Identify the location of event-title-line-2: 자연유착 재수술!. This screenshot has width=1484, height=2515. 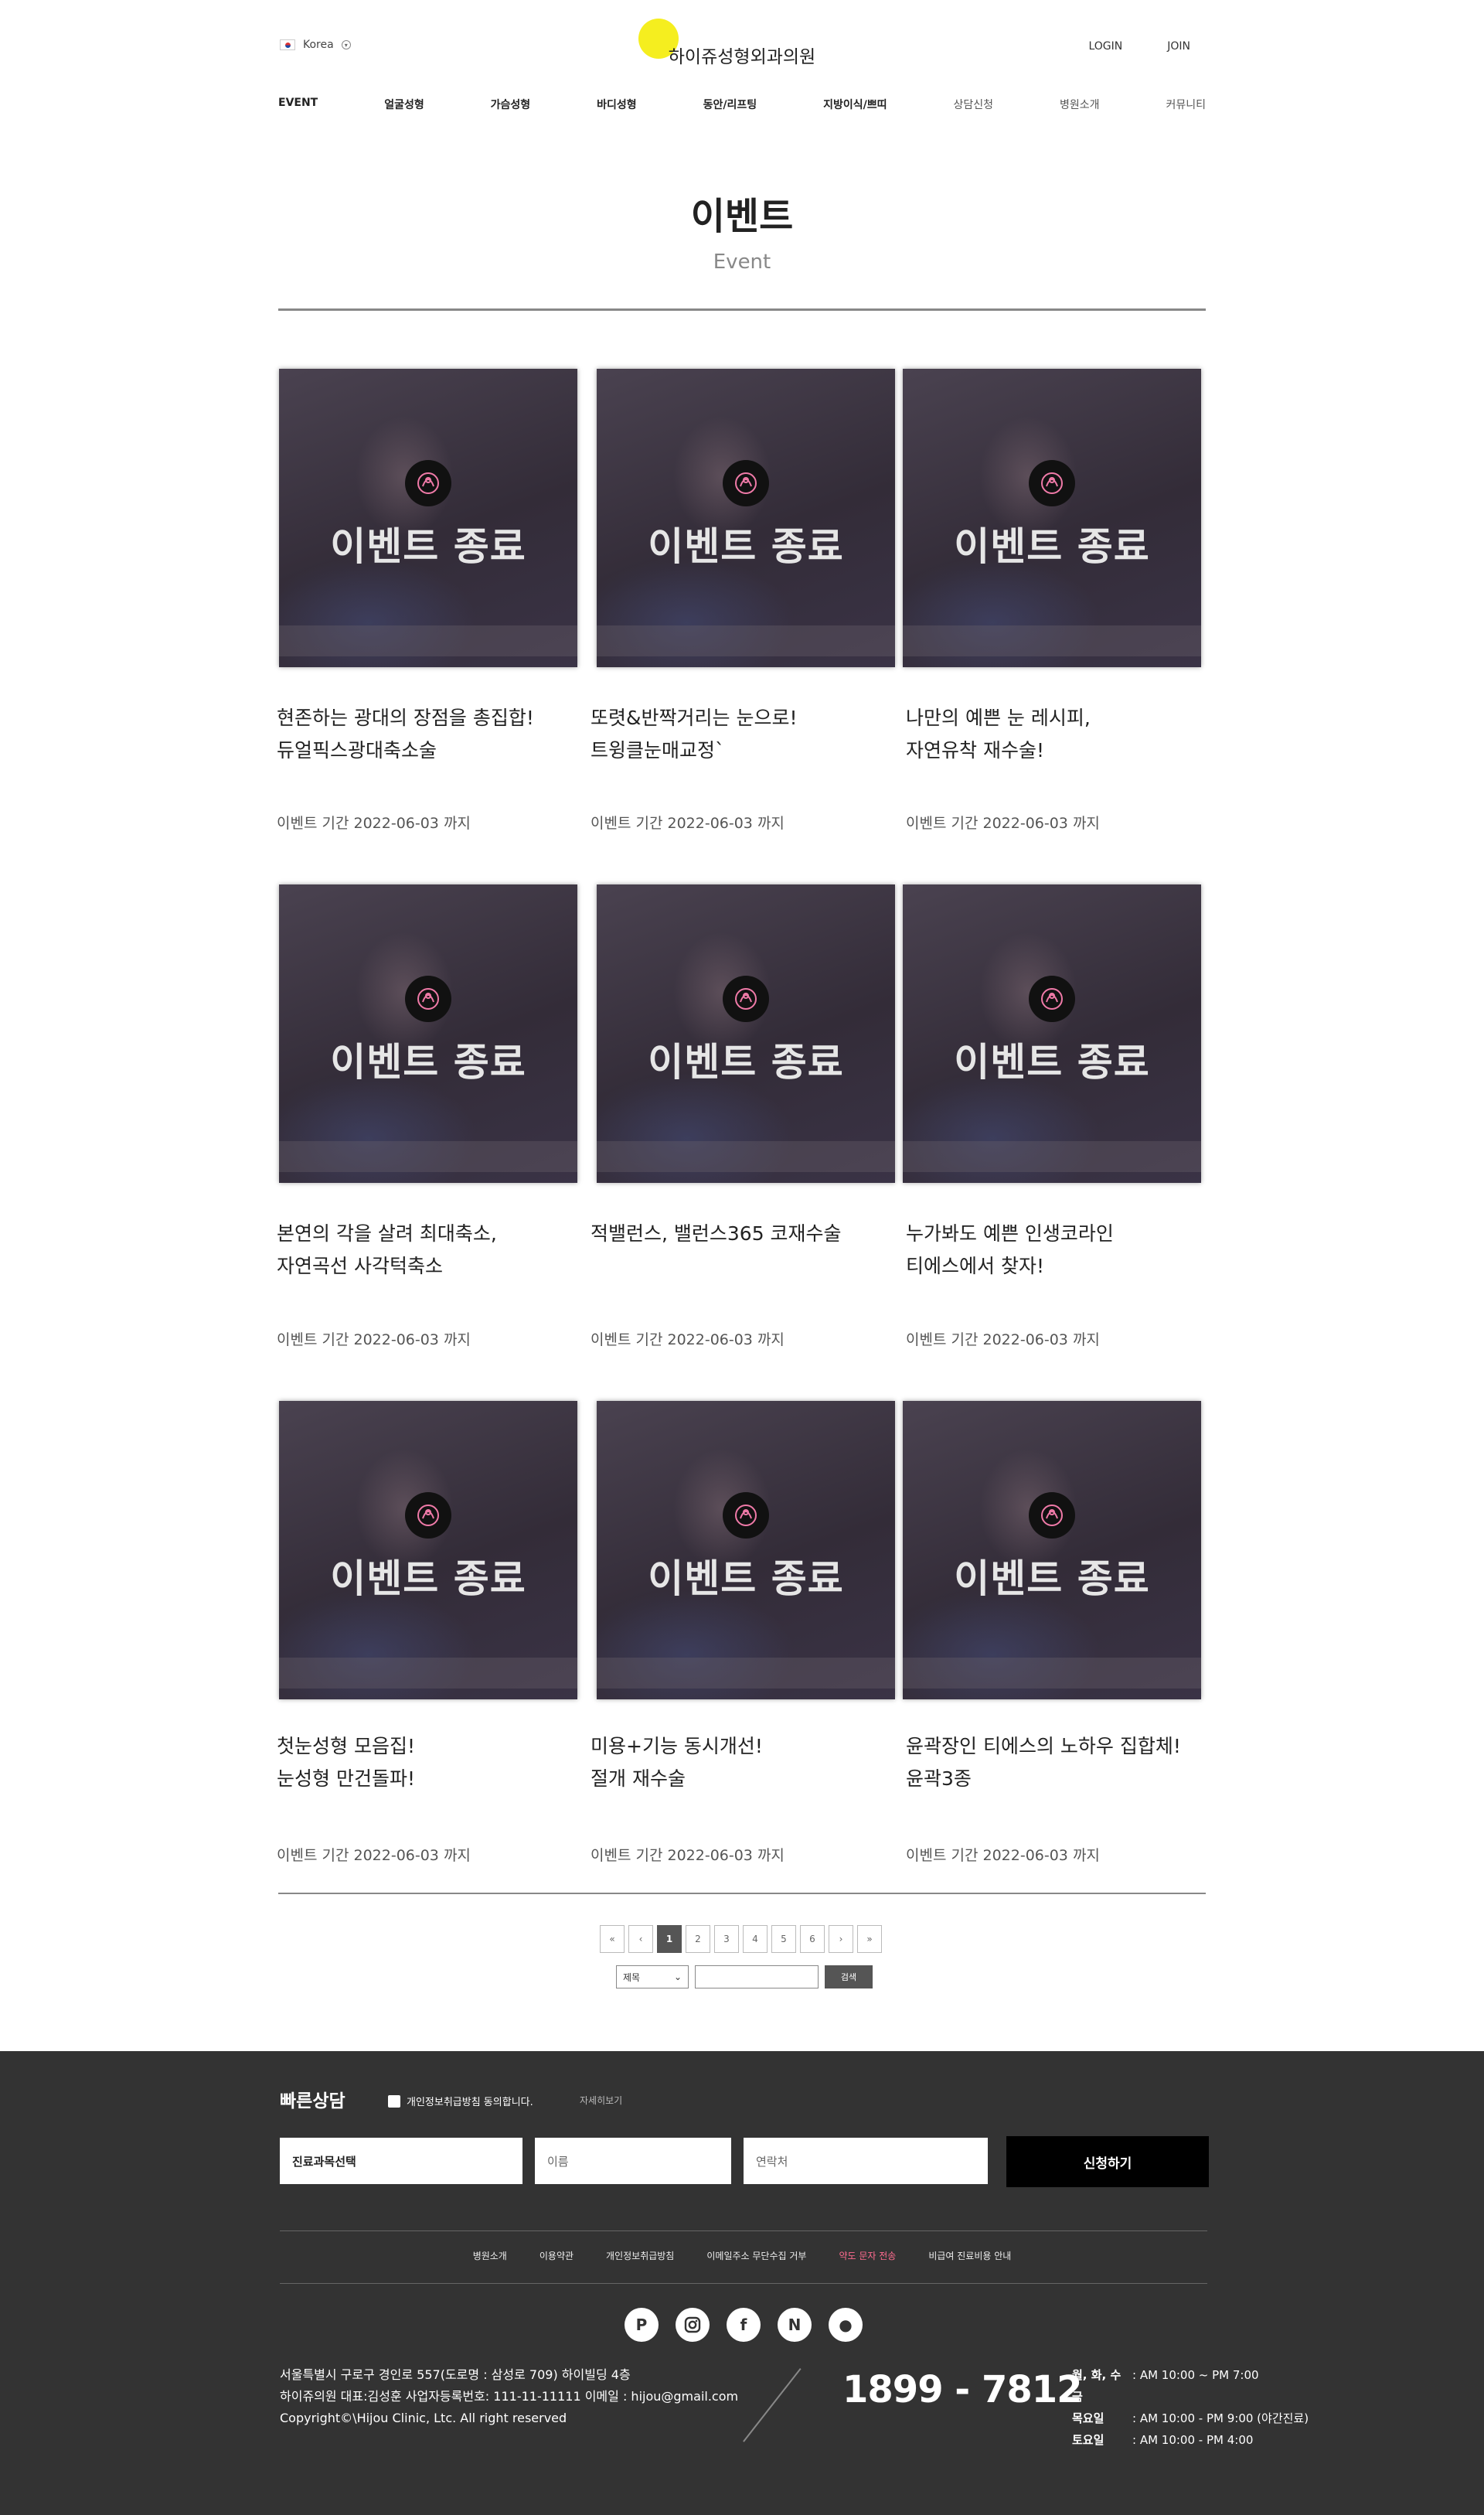
(975, 750).